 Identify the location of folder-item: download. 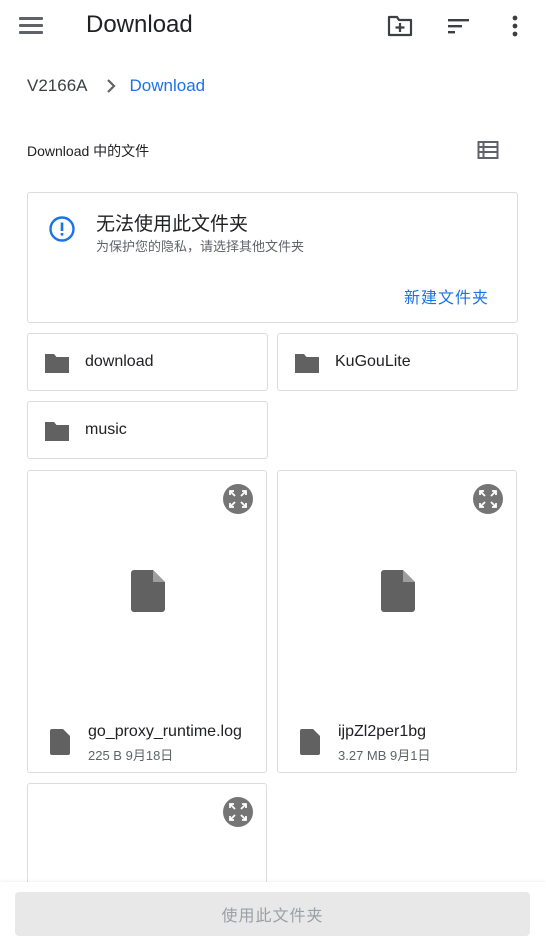
(147, 362).